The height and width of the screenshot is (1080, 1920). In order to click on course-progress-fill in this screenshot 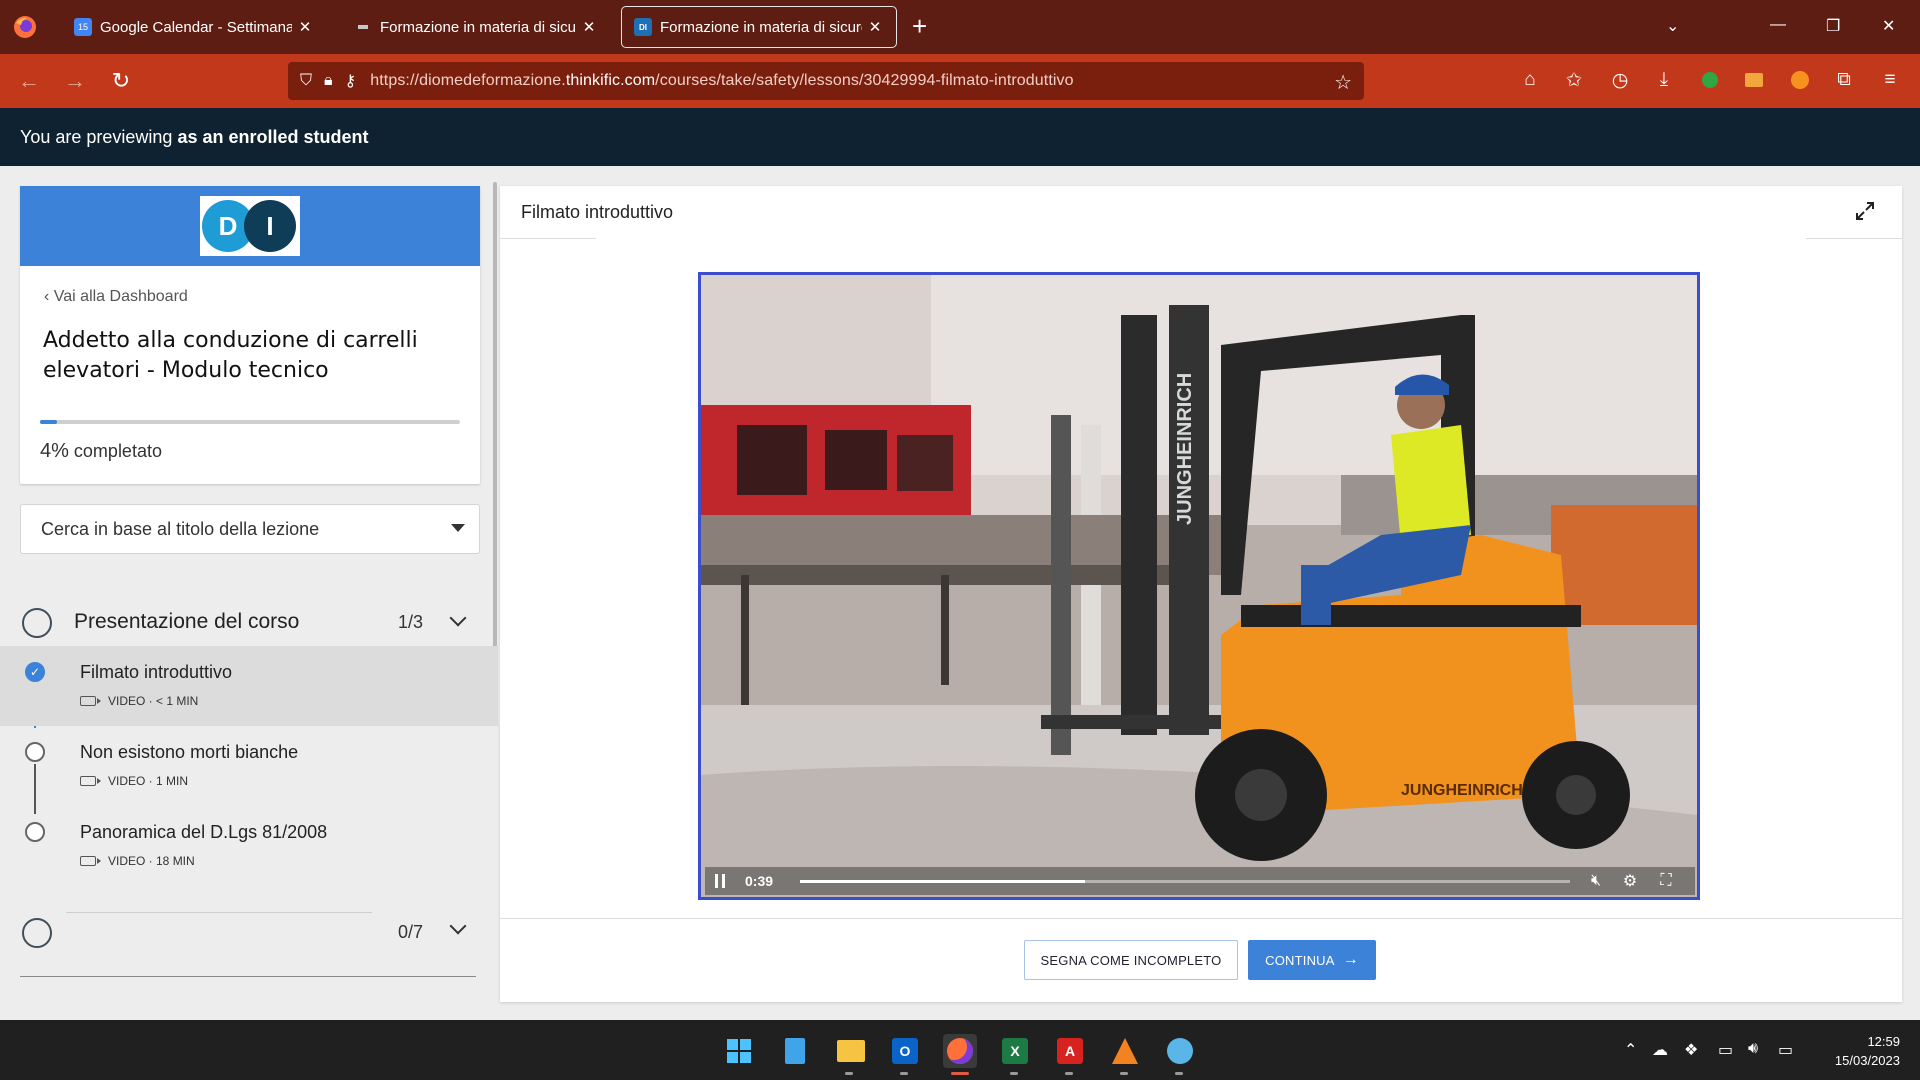, I will do `click(48, 422)`.